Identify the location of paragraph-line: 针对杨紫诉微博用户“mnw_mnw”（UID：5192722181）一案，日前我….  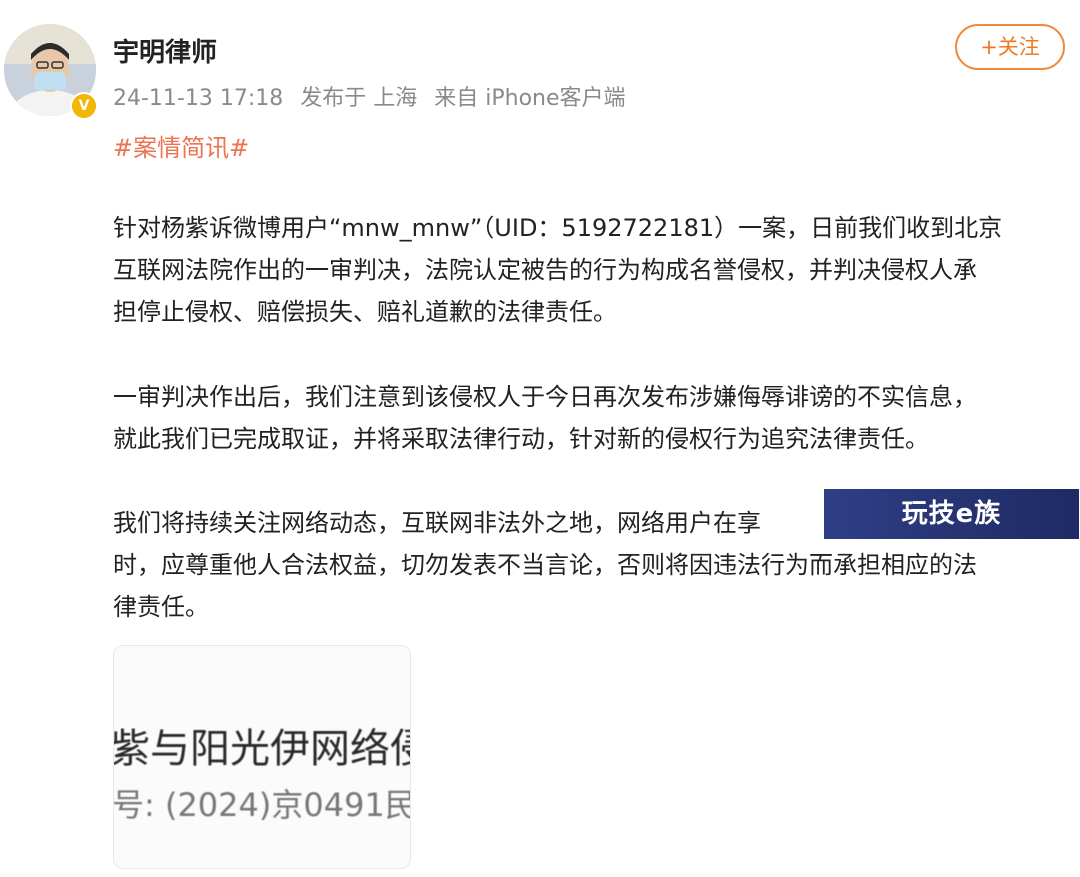
(558, 228).